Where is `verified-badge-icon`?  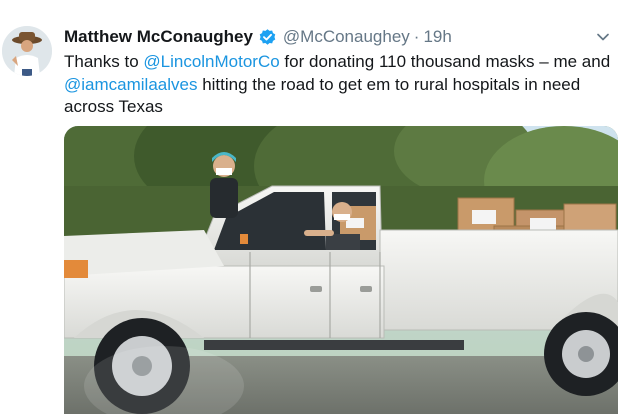 verified-badge-icon is located at coordinates (267, 36).